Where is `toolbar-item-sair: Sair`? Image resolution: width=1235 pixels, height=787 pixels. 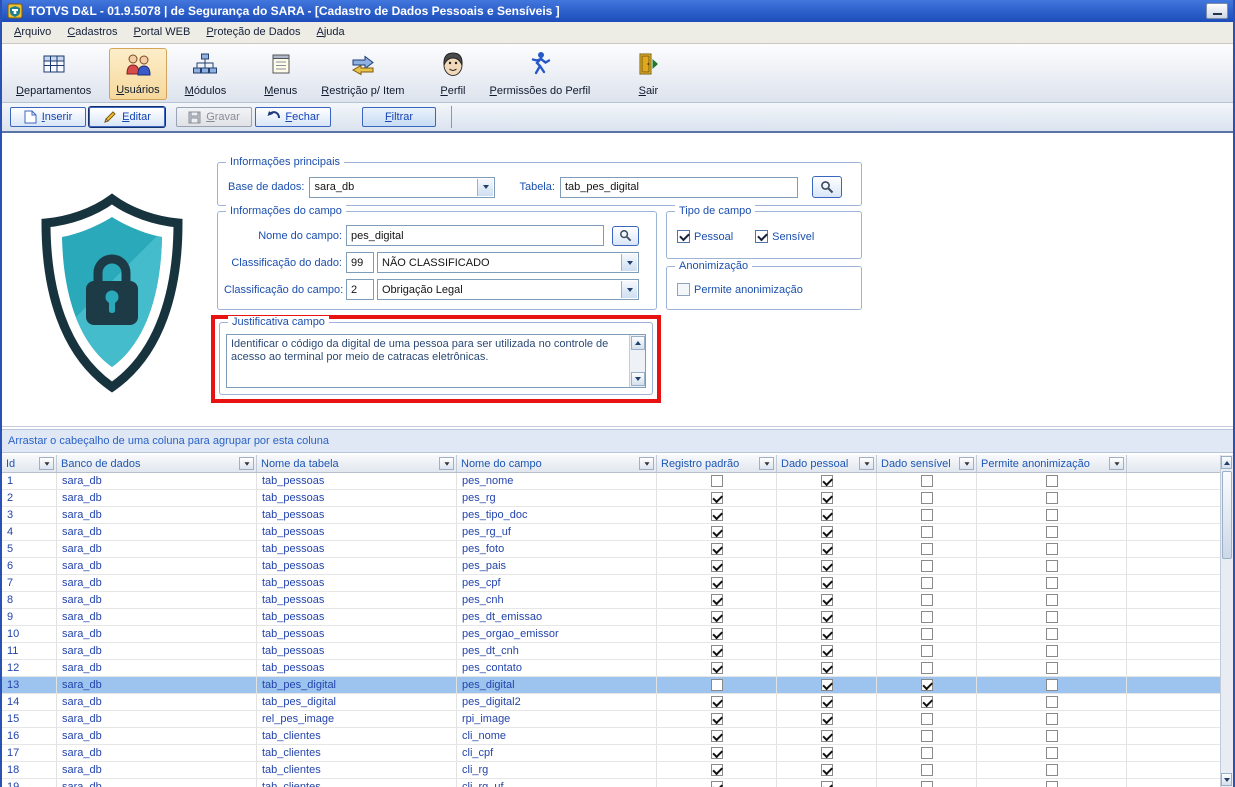 toolbar-item-sair: Sair is located at coordinates (648, 74).